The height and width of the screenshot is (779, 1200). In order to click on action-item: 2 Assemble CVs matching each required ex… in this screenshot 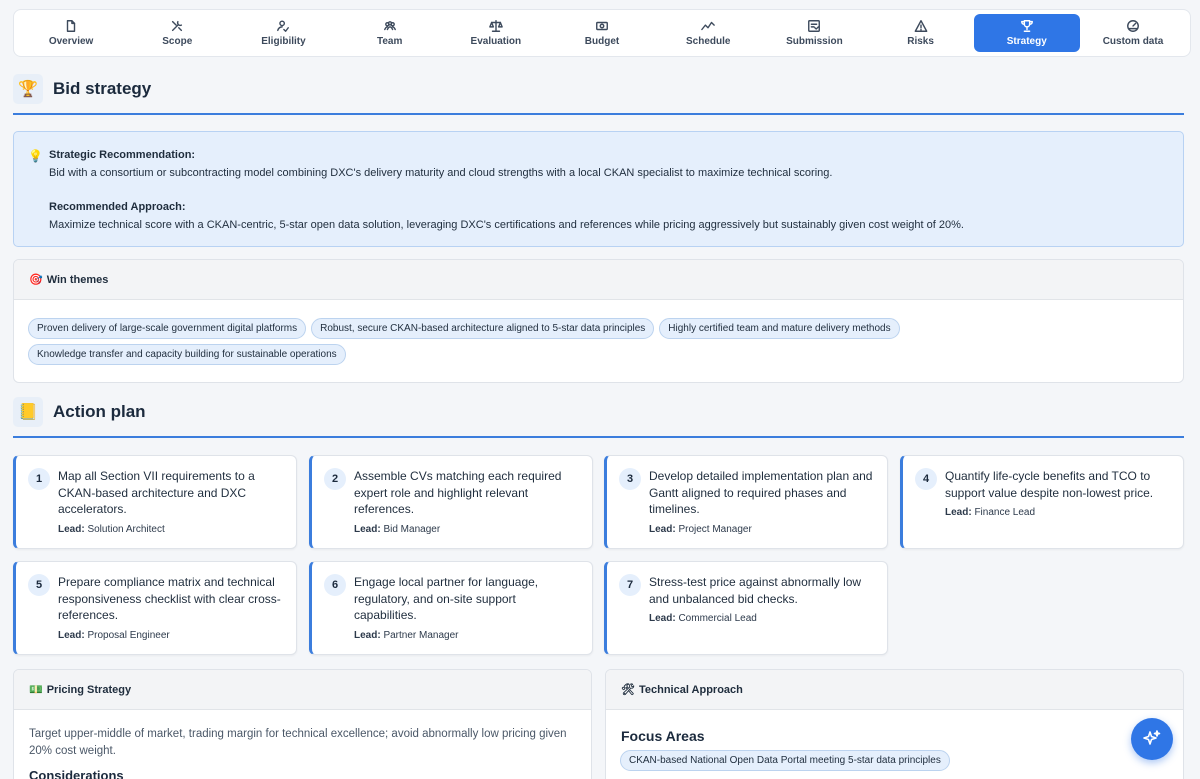, I will do `click(451, 502)`.